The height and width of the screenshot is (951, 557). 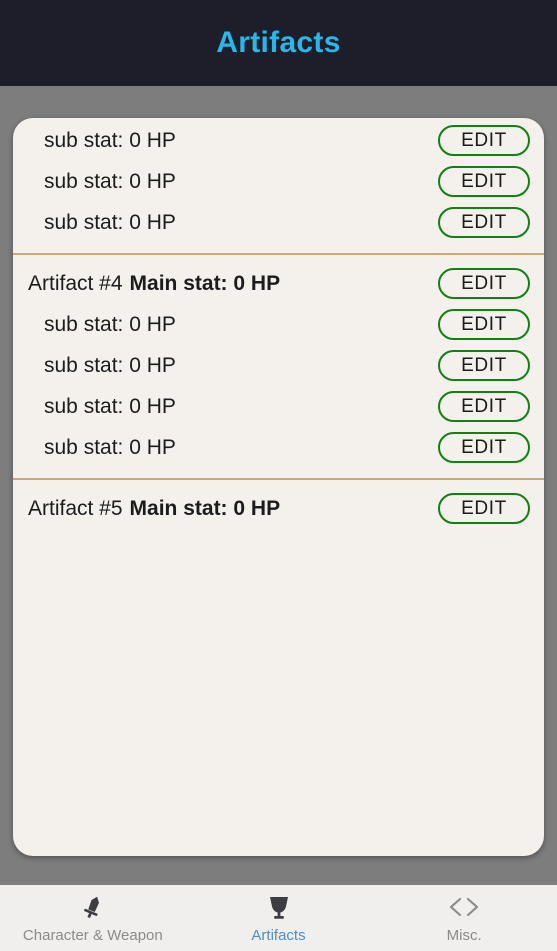 I want to click on artifact-main-label: Artifact #5 Main stat: 0 HP, so click(x=233, y=509).